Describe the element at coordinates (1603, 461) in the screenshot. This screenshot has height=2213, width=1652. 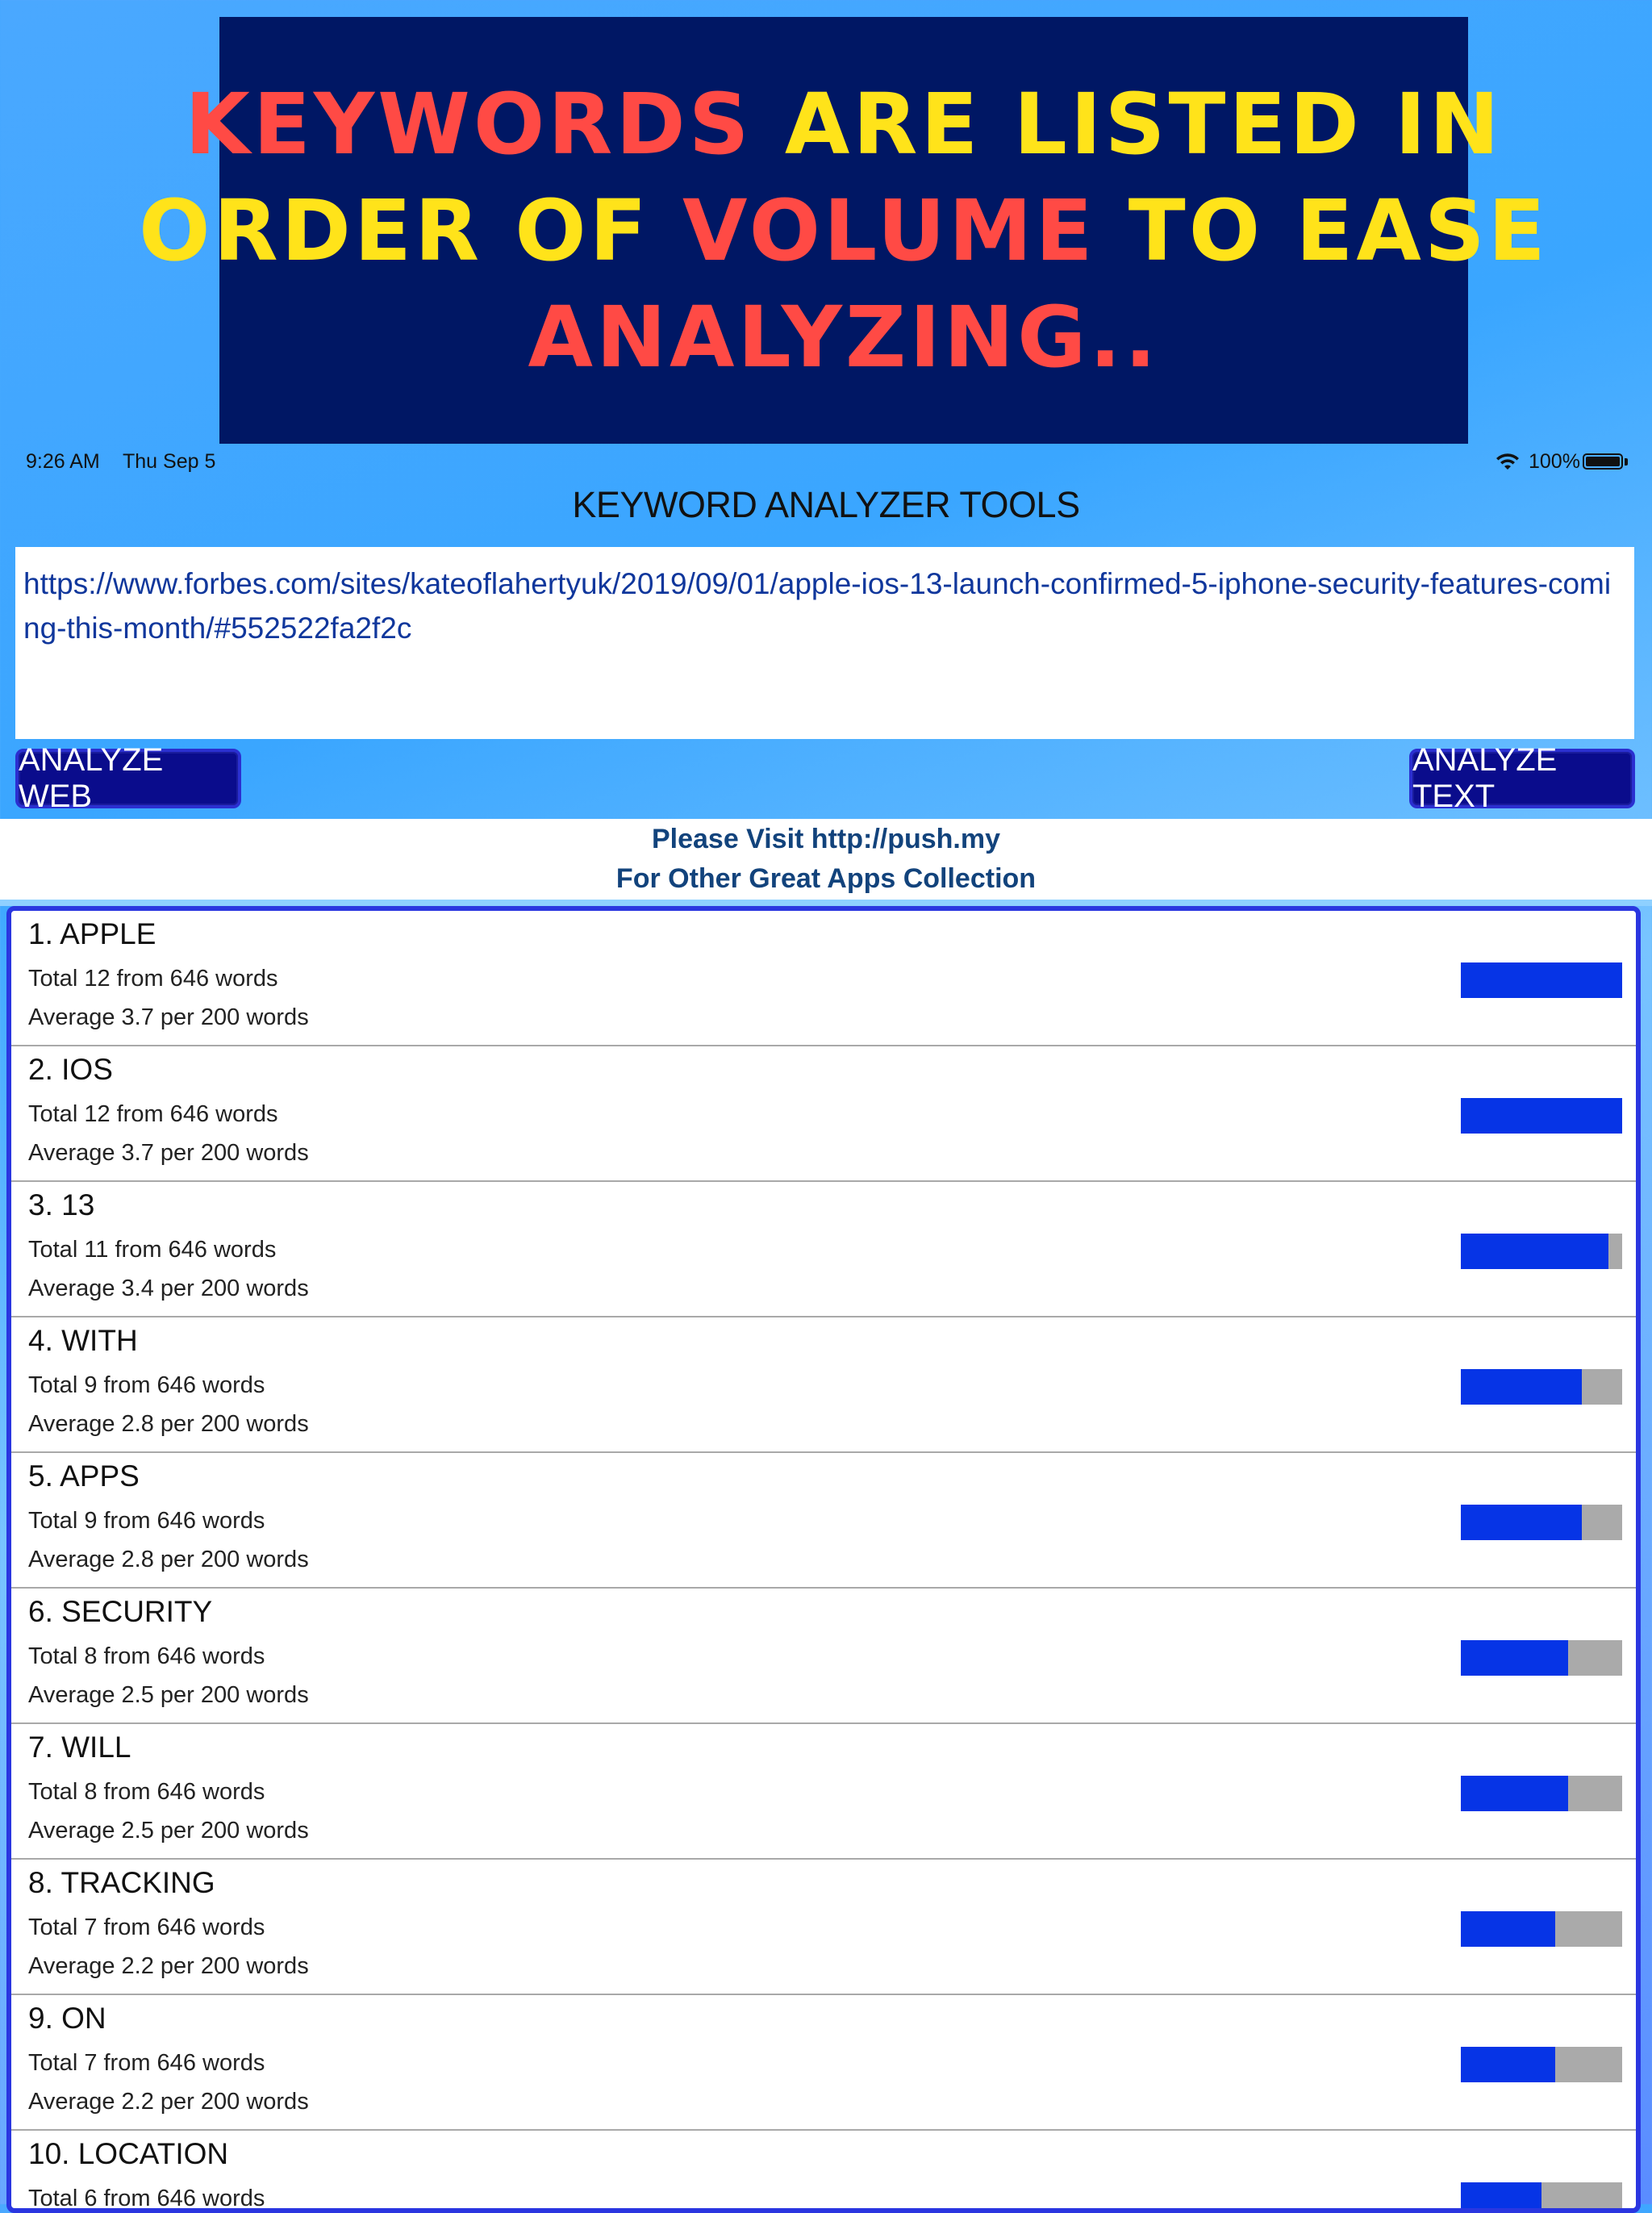
I see `battery-icon` at that location.